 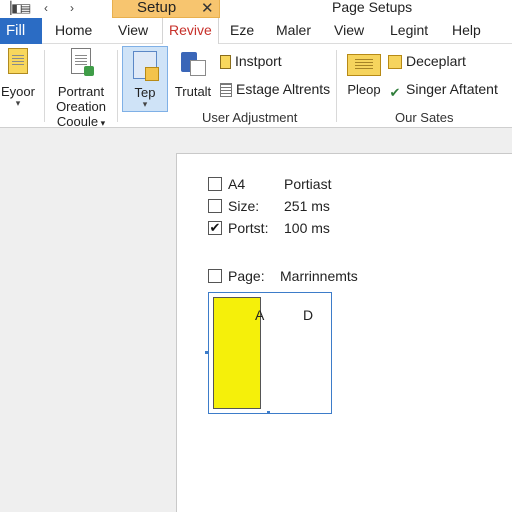 I want to click on tab-view-2: View, so click(x=349, y=31).